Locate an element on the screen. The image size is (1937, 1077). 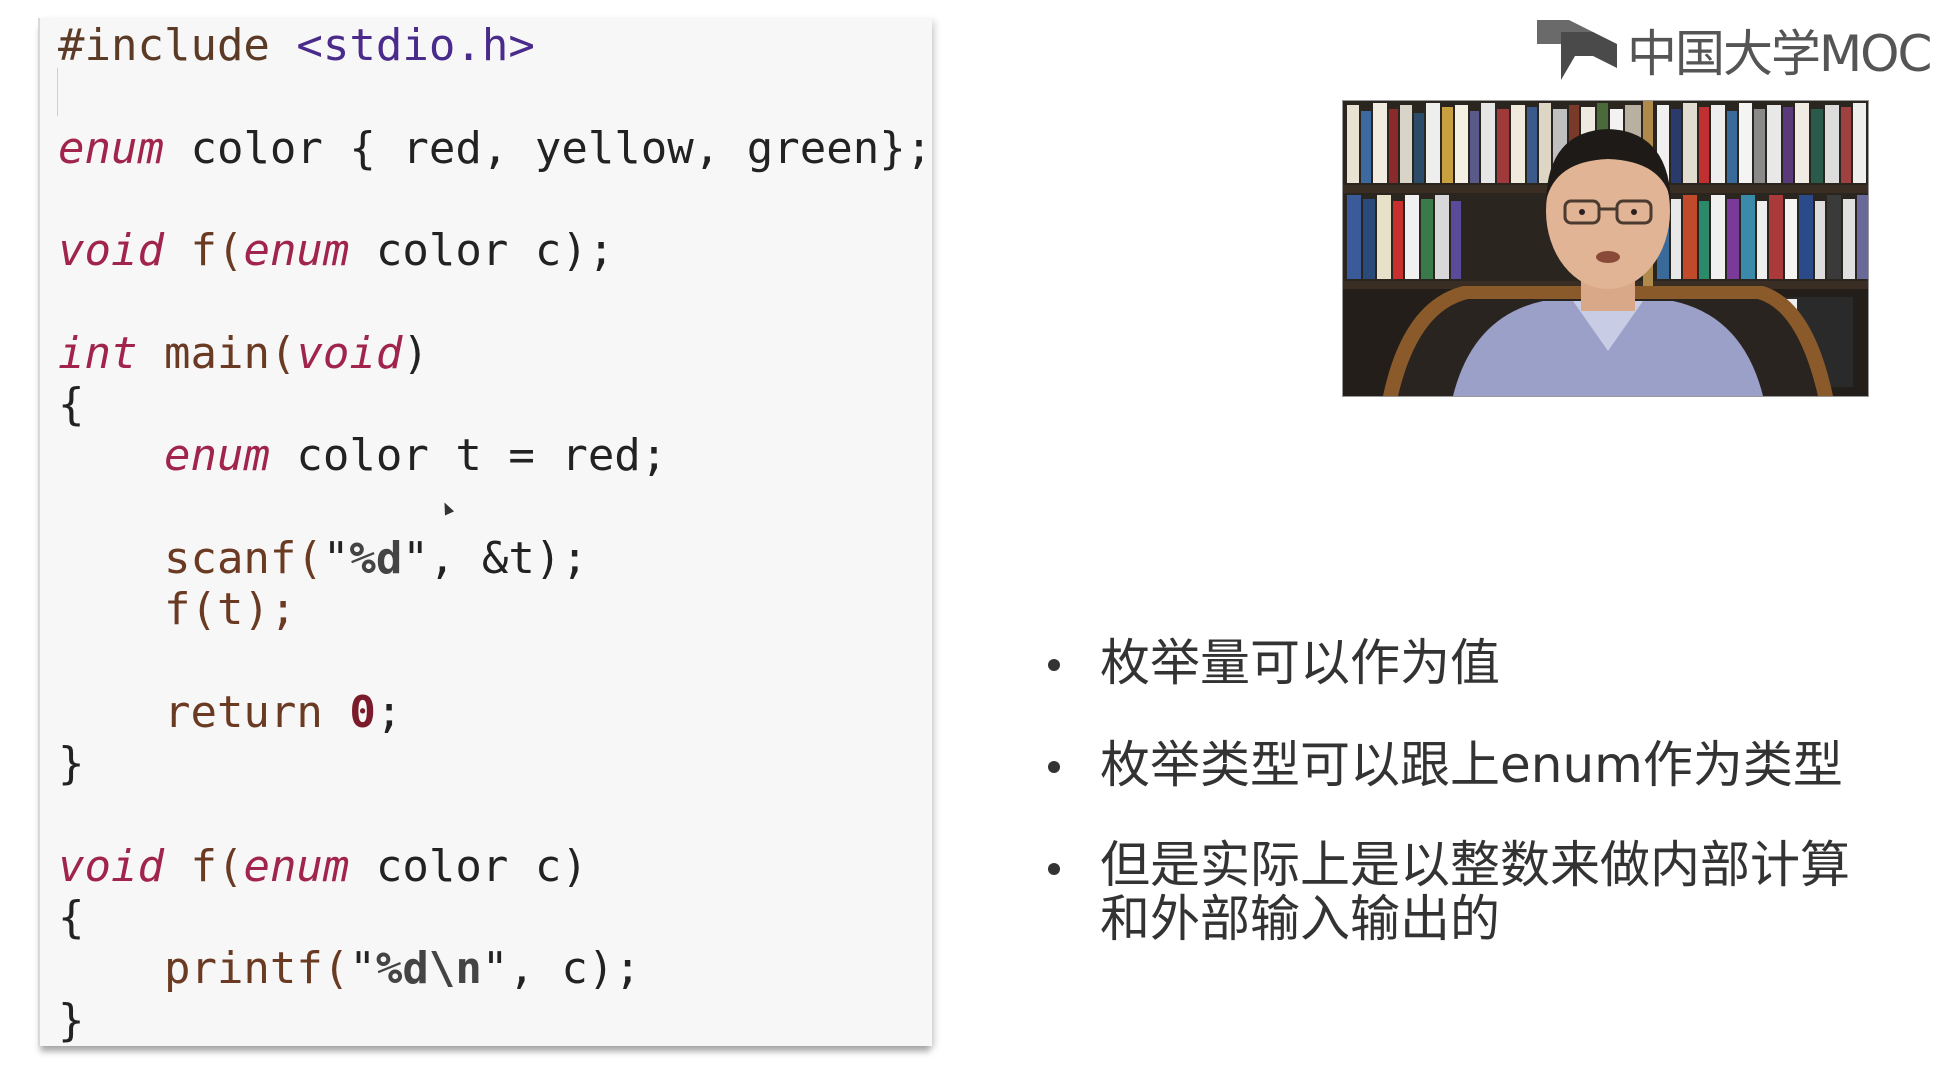
code-line: void f(enum color c); is located at coordinates (495, 250).